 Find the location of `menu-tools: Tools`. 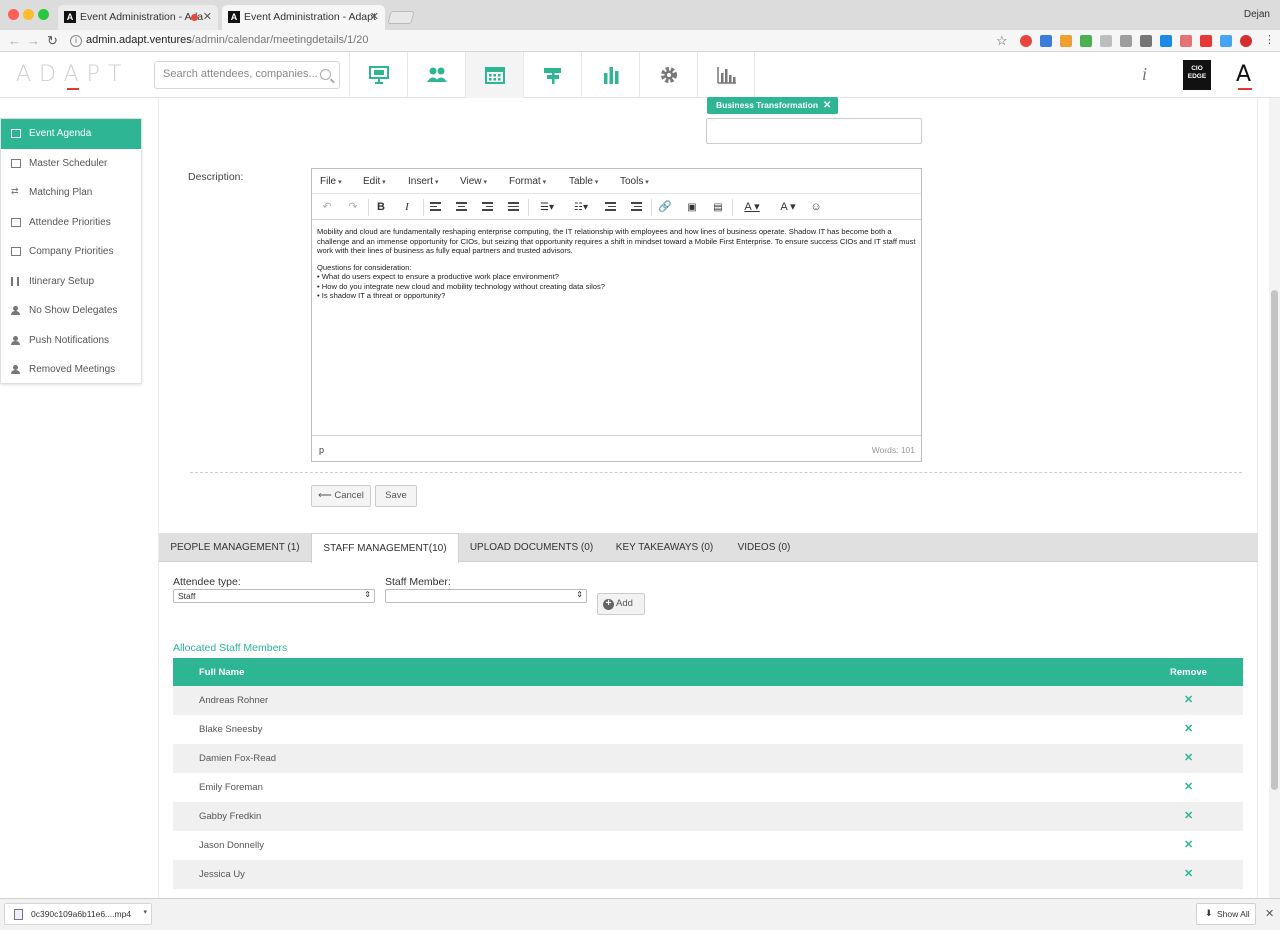

menu-tools: Tools is located at coordinates (634, 181).